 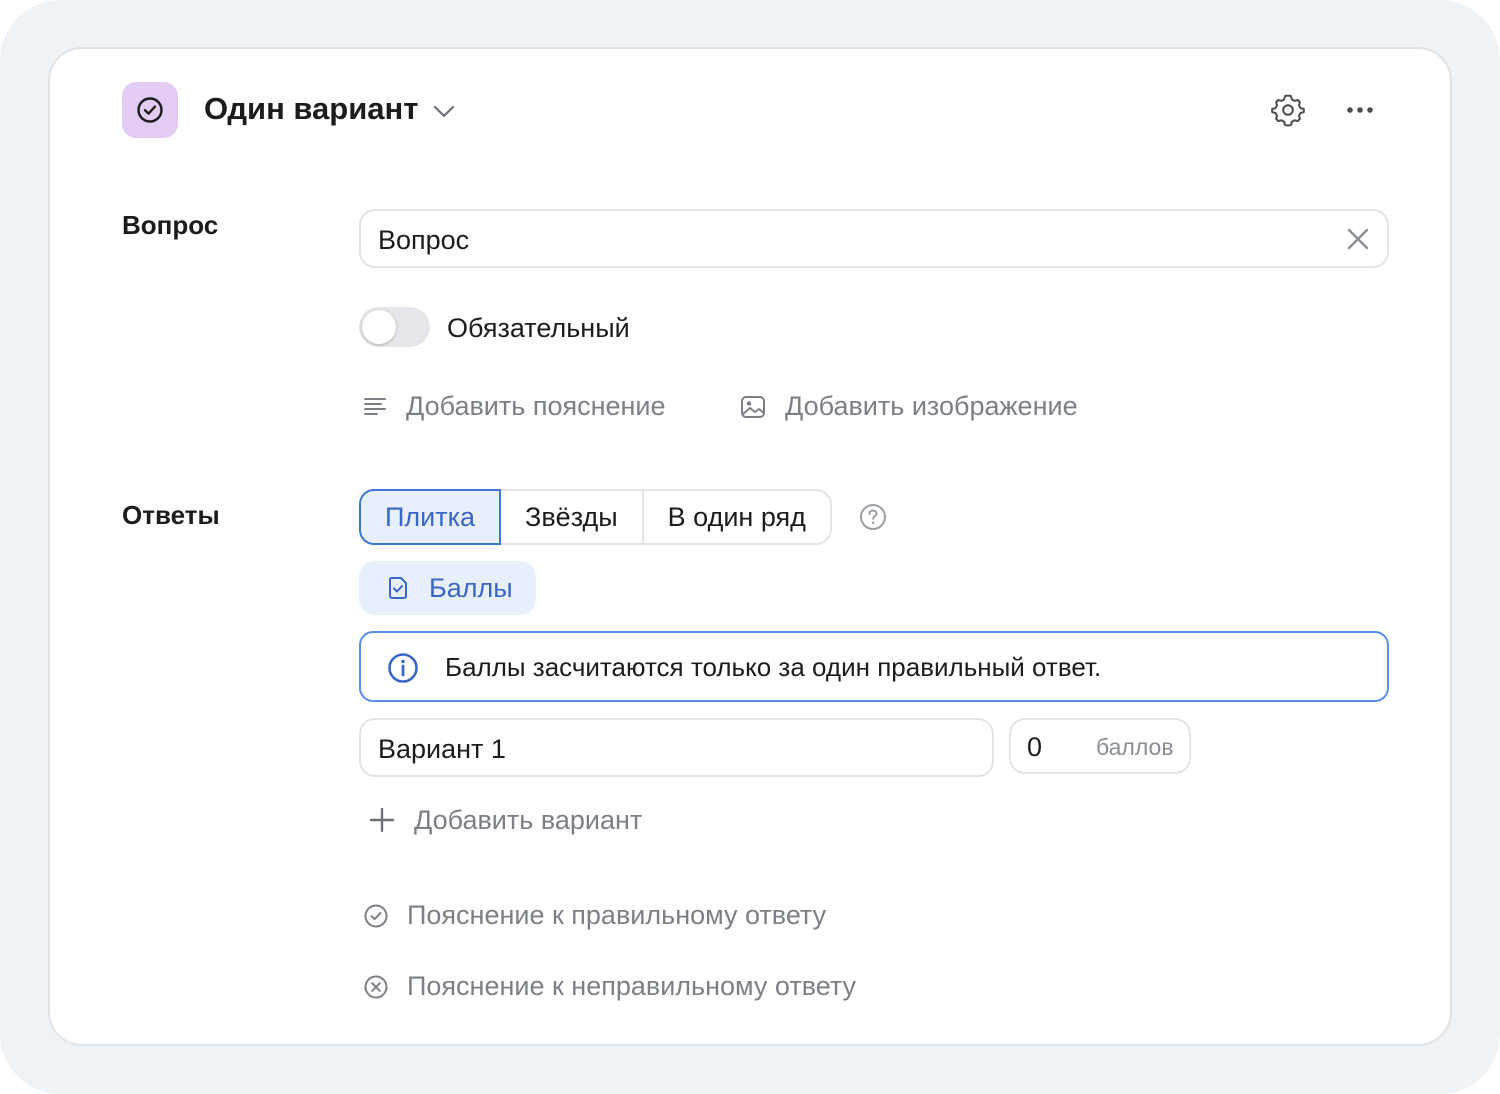 I want to click on correct-explanation-button: Пояснение к правильному ответу, so click(x=616, y=915).